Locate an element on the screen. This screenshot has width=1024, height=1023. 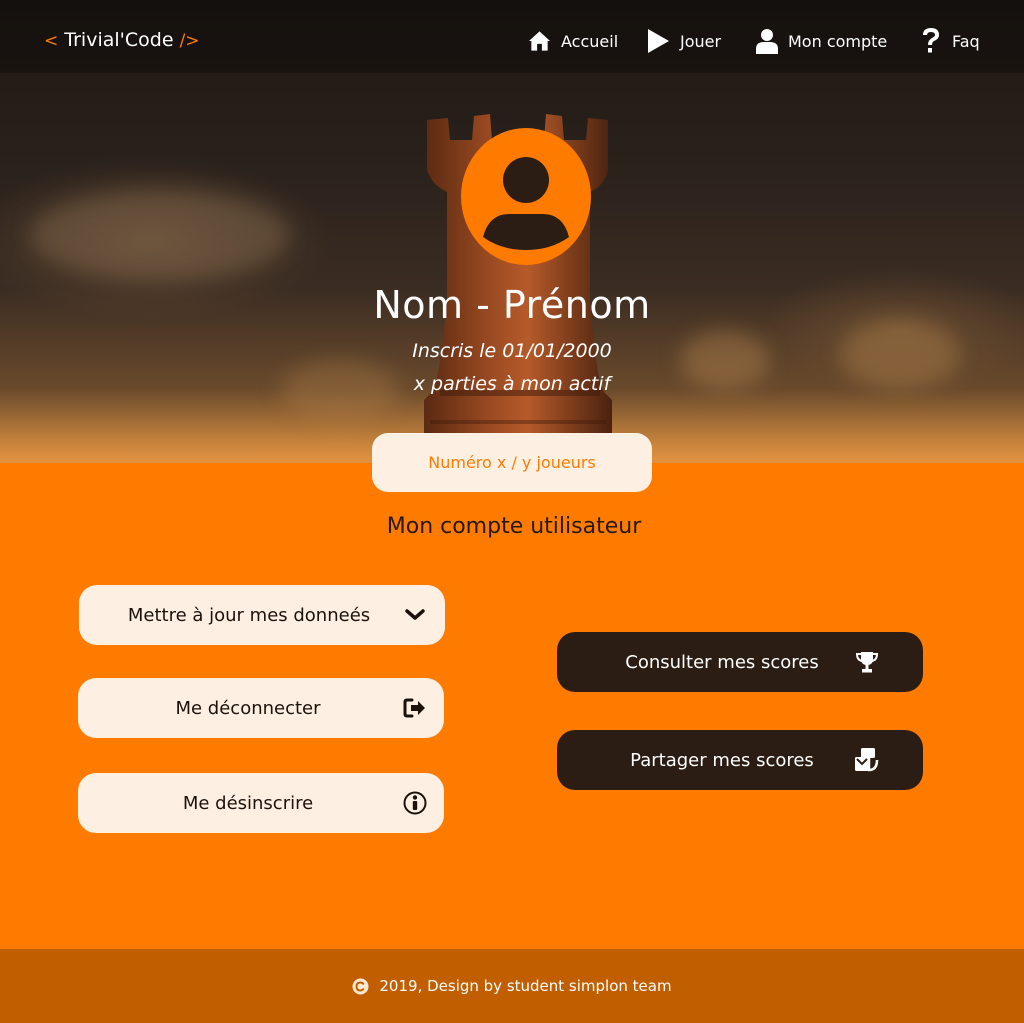
footer-text: 2019, Design by student simplon team is located at coordinates (525, 986).